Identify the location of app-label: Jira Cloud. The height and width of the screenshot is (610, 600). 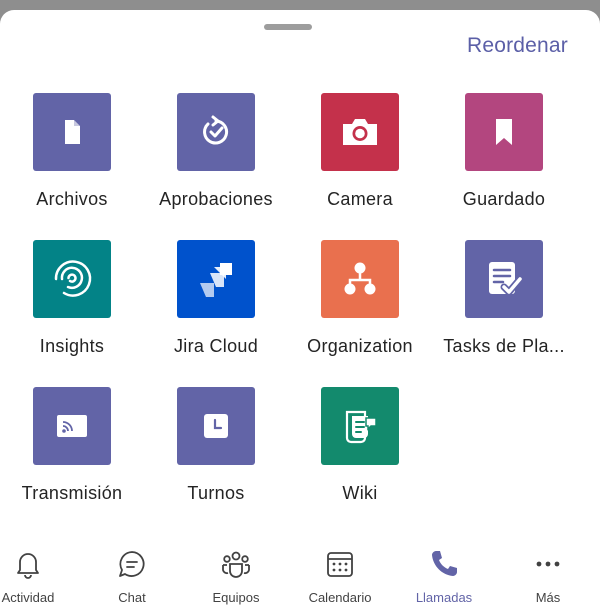
(216, 346).